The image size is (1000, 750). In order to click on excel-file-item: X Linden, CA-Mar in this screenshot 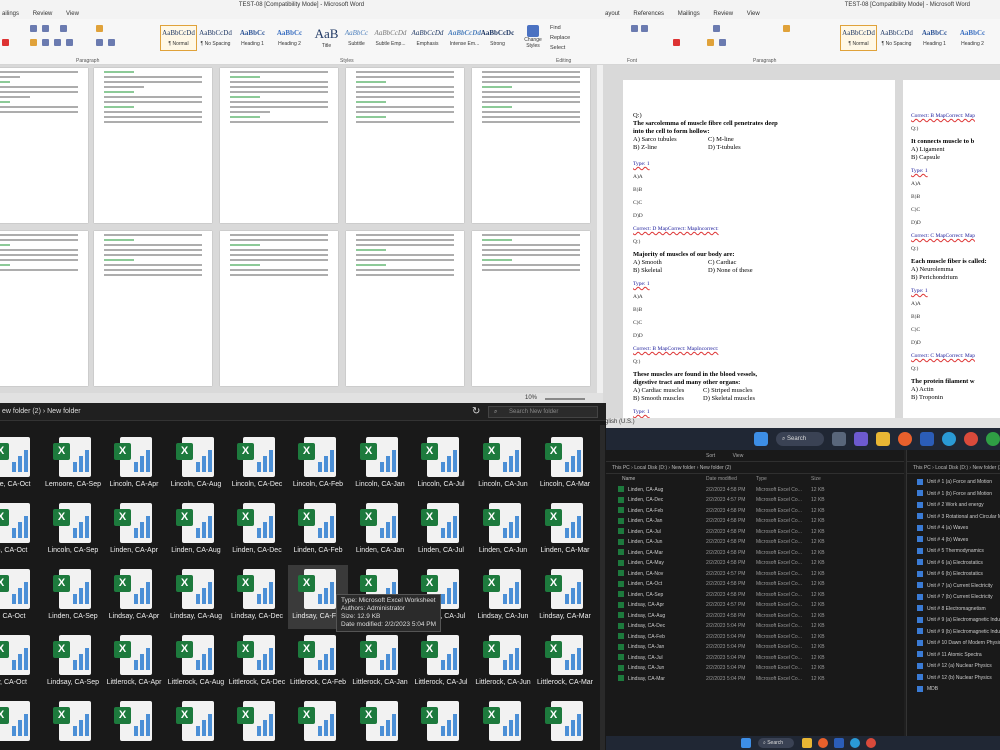, I will do `click(565, 531)`.